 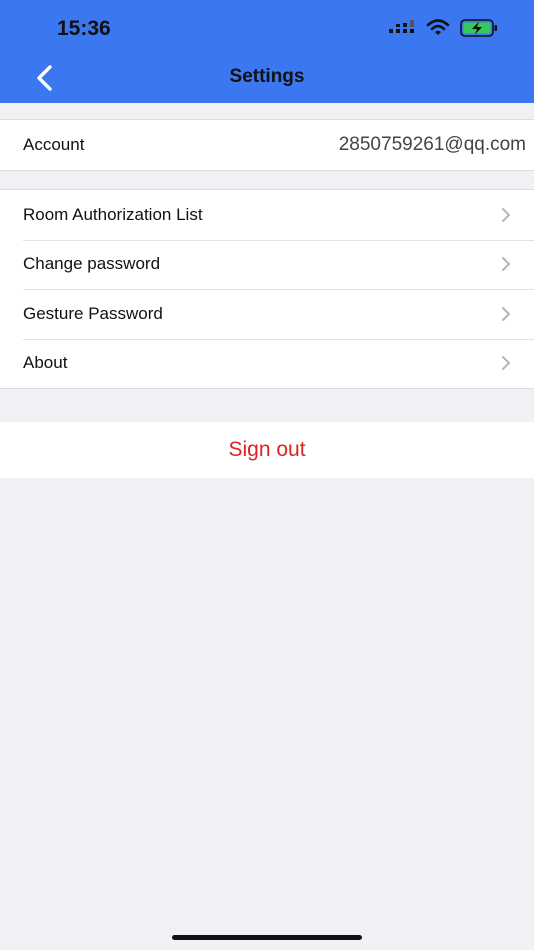 I want to click on battery-charging-icon, so click(x=478, y=28).